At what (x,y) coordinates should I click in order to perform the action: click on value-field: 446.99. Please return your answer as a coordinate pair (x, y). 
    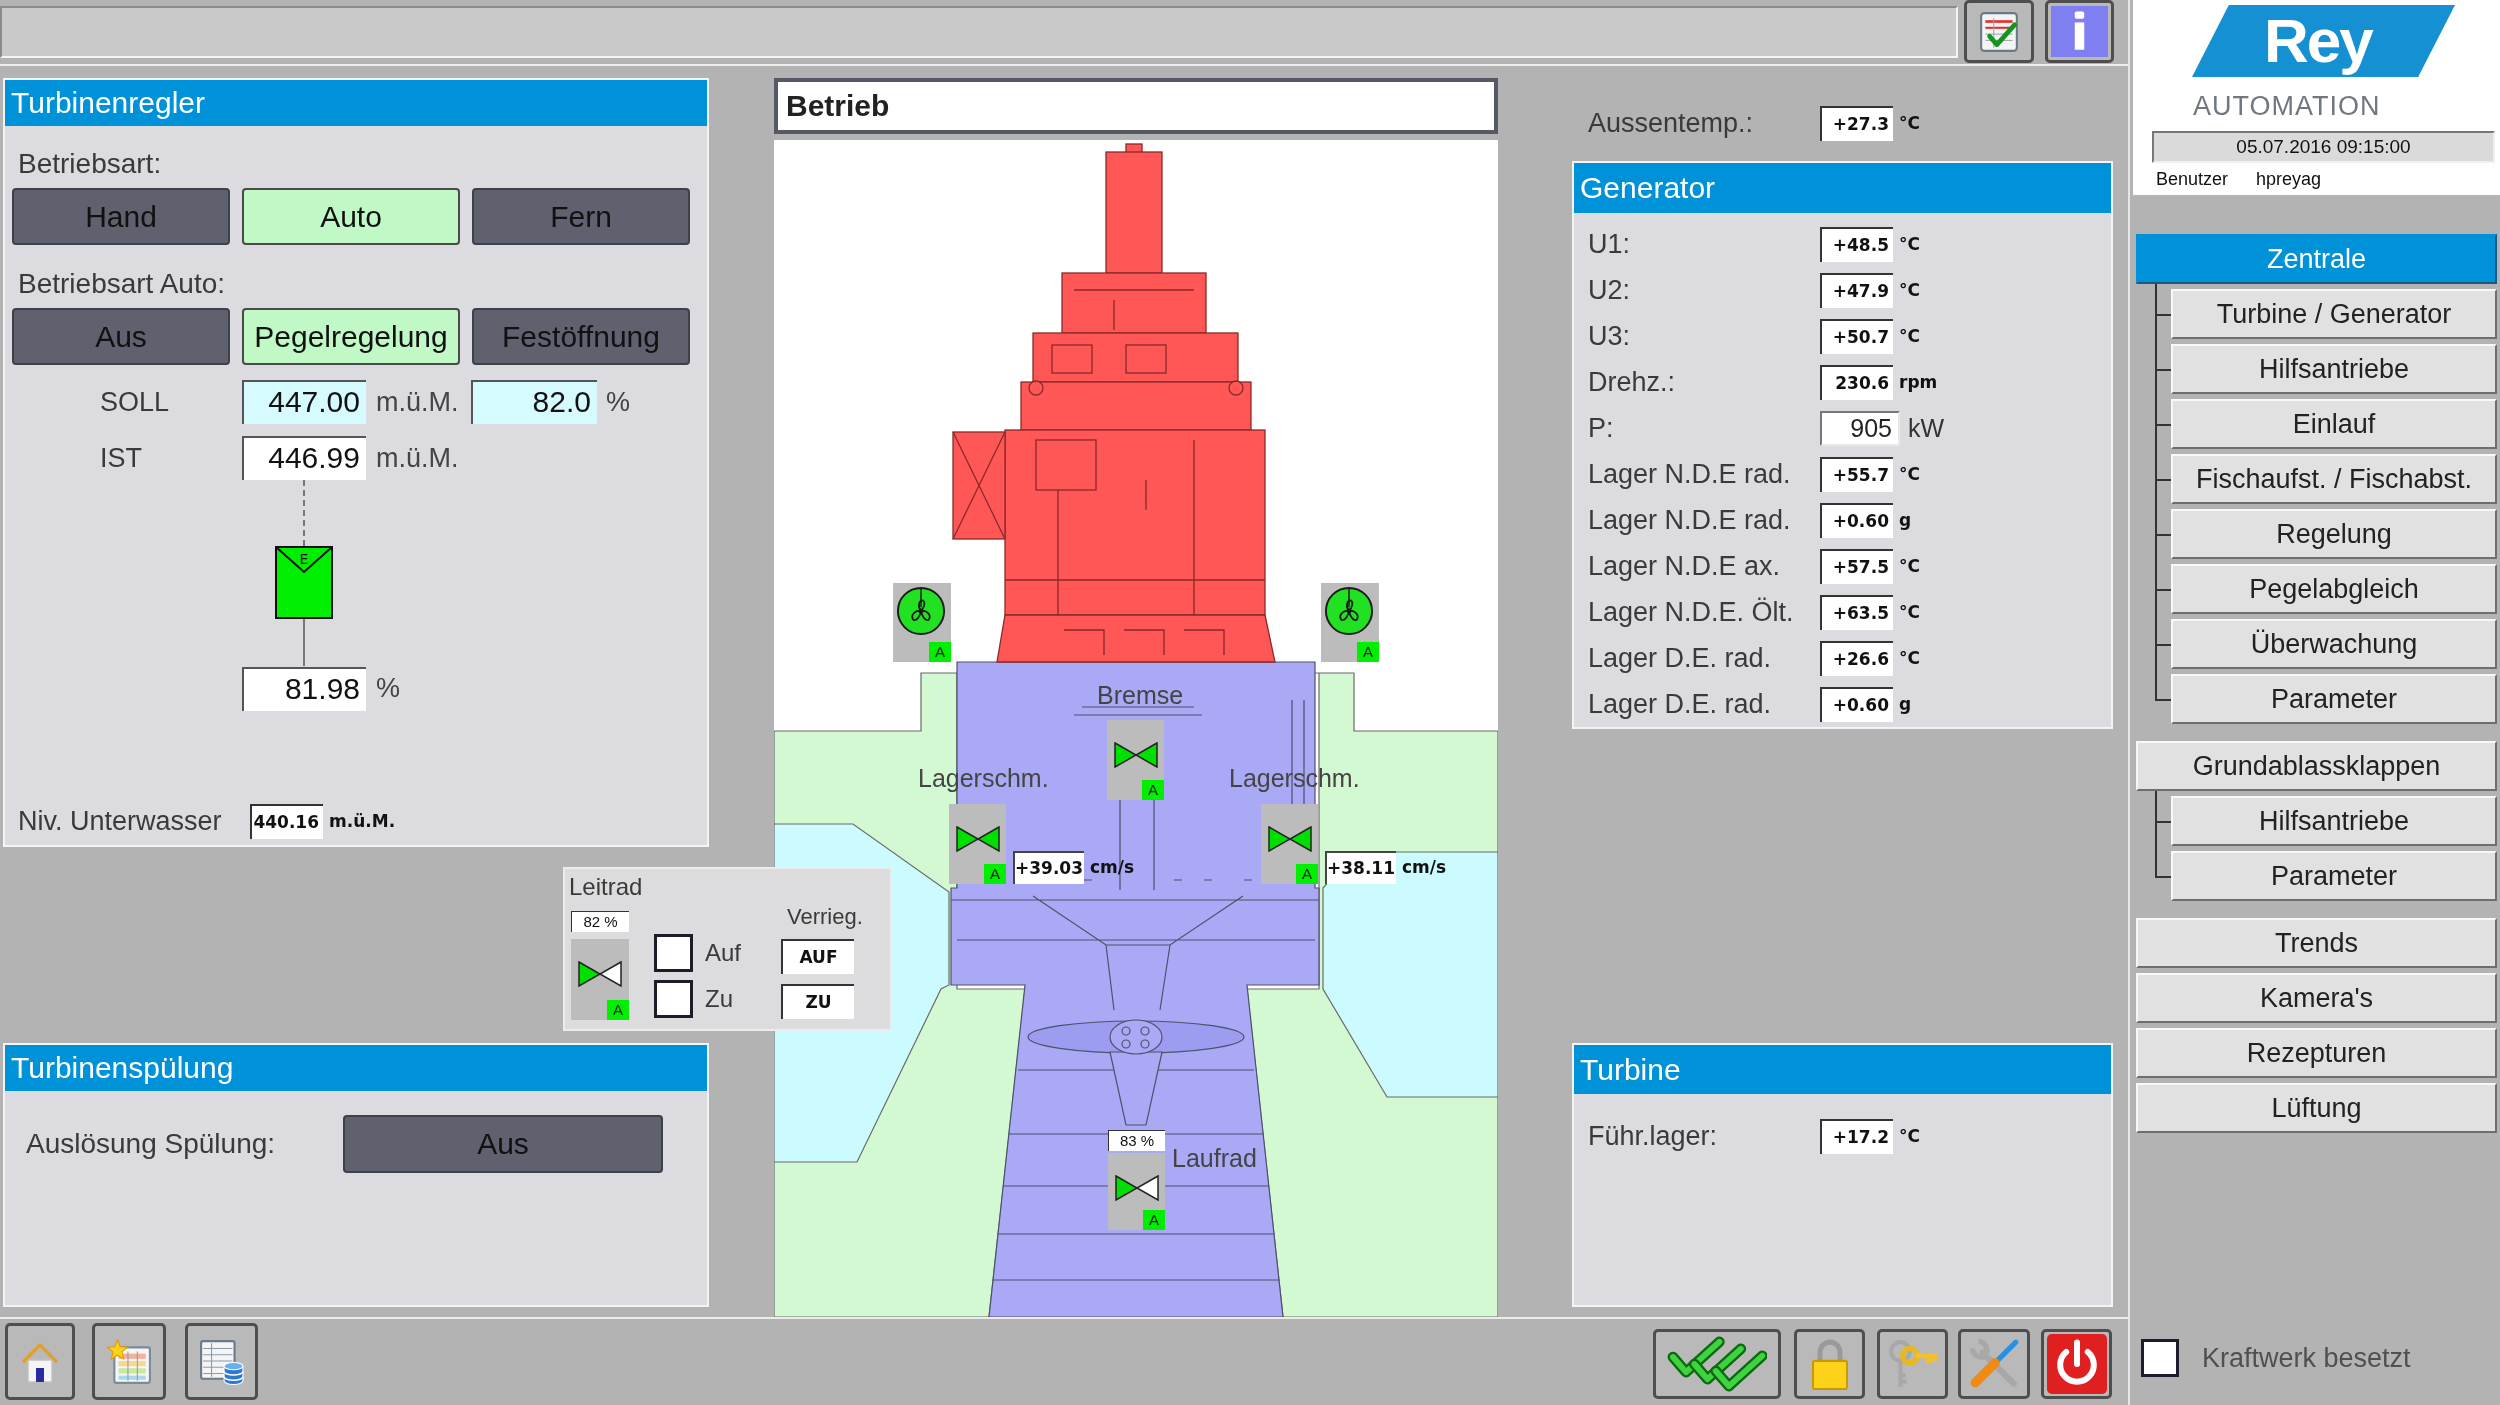
    Looking at the image, I should click on (304, 458).